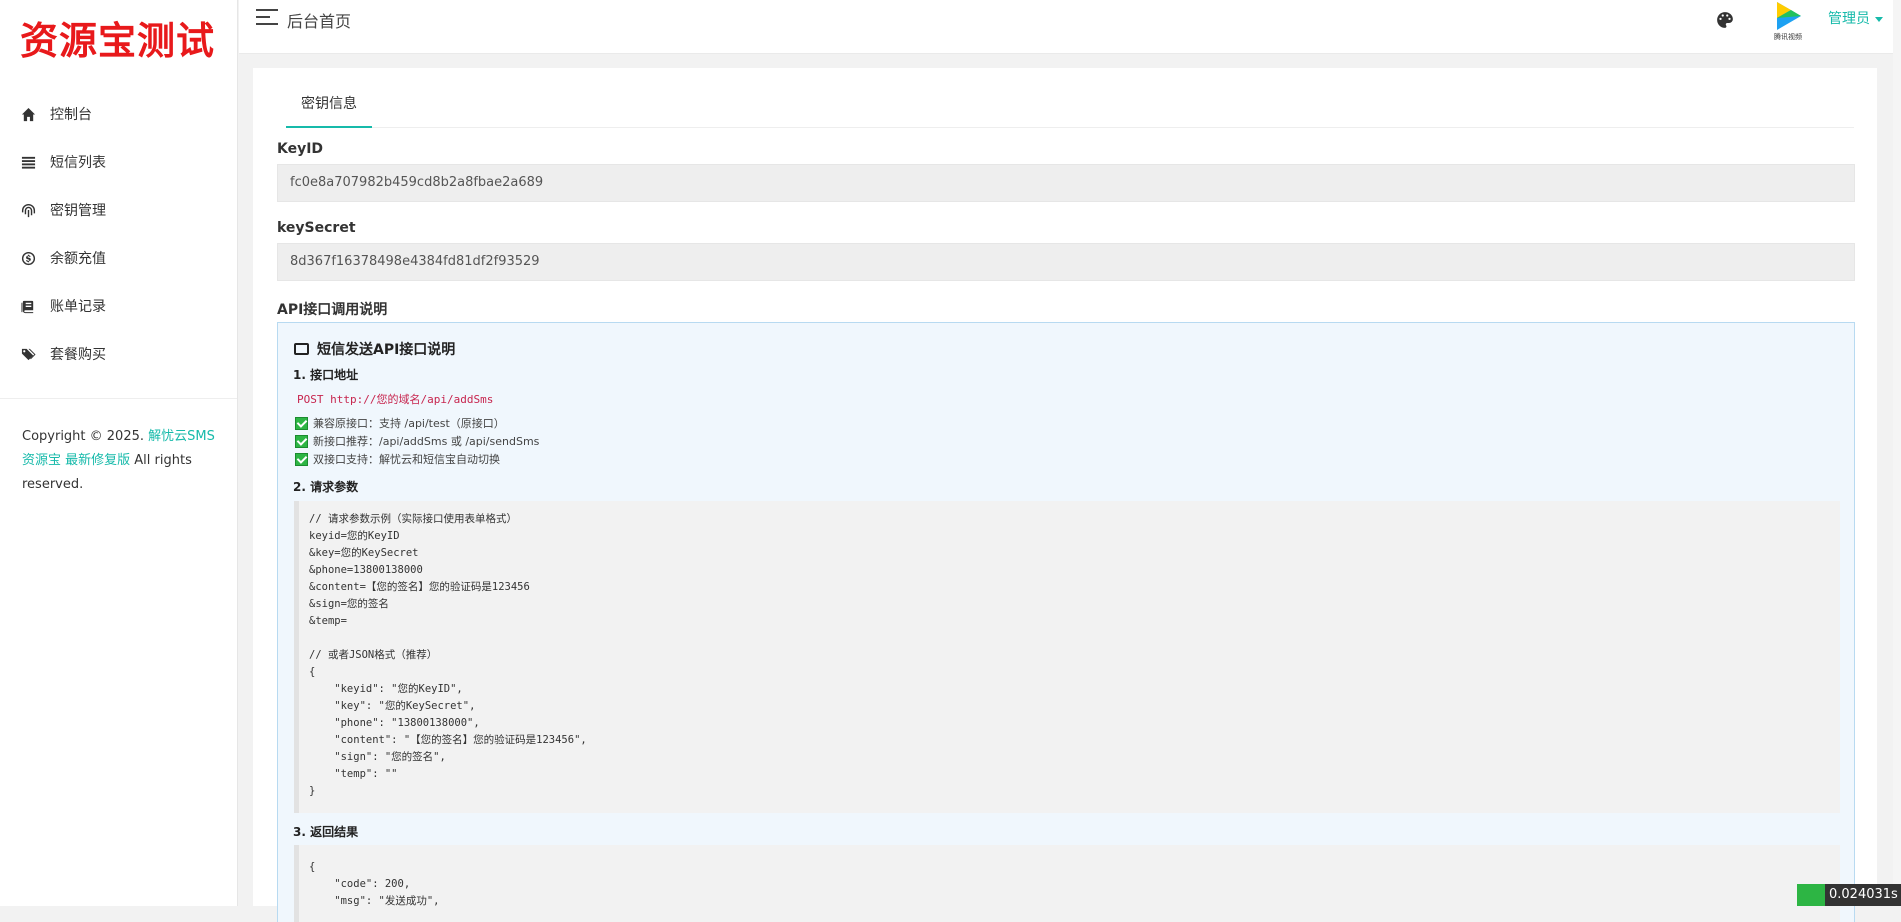 The width and height of the screenshot is (1901, 922). I want to click on check-item: 兼容原接口：支持 /api/test（原接口）, so click(400, 423).